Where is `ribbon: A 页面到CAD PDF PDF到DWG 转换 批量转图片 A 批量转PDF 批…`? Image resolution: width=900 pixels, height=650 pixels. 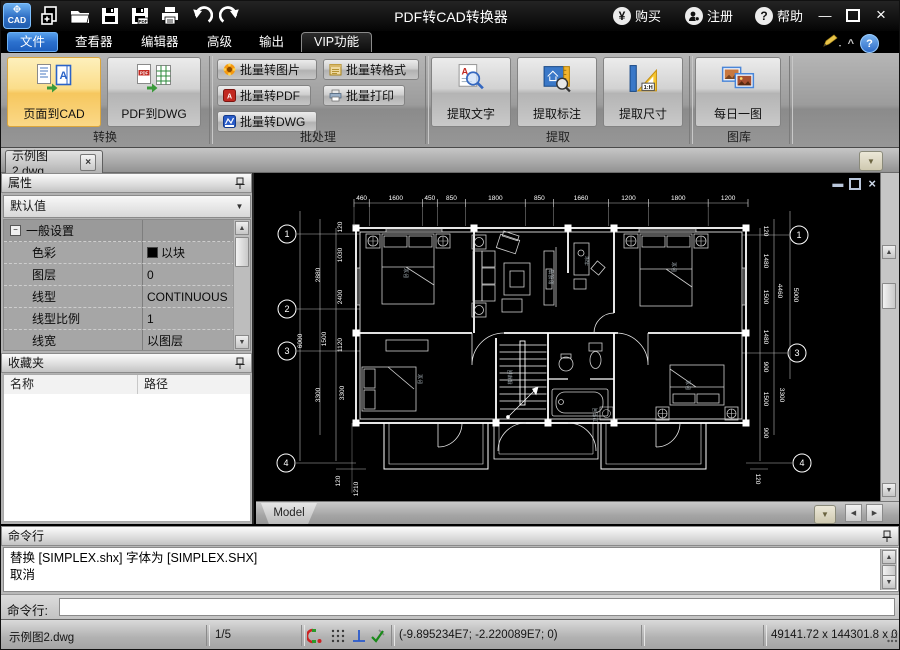 ribbon: A 页面到CAD PDF PDF到DWG 转换 批量转图片 A 批量转PDF 批… is located at coordinates (450, 100).